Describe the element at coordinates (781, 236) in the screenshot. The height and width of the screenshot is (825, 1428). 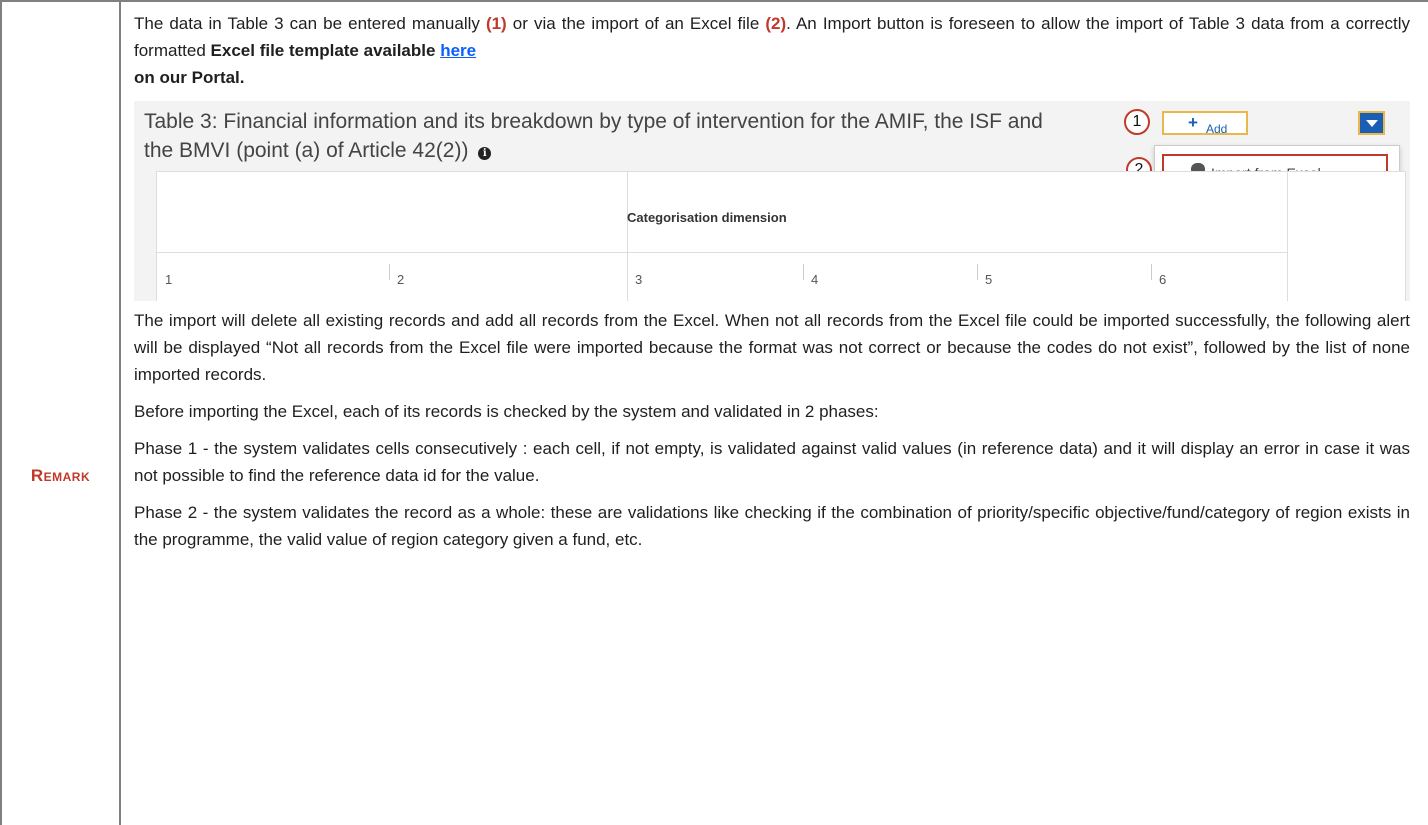
I see `table3-grid: Categorisation dimension 1 2 3 4 5 6` at that location.